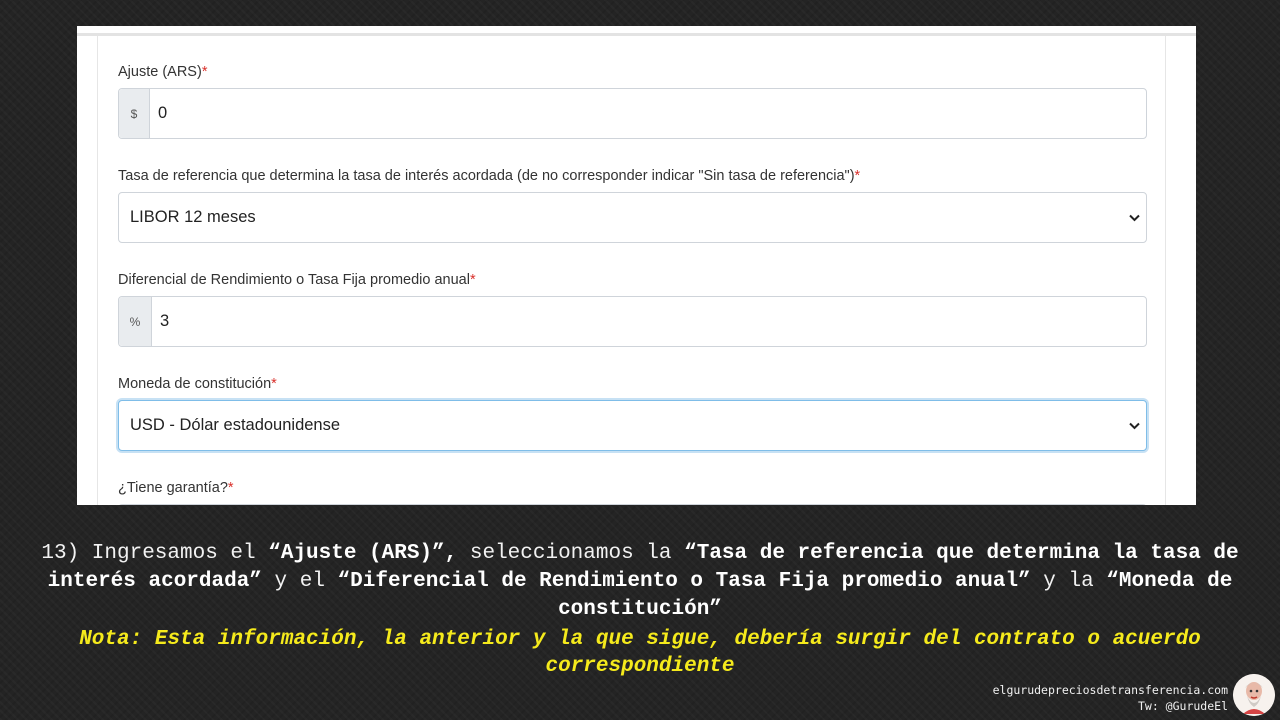 The height and width of the screenshot is (720, 1280). What do you see at coordinates (134, 113) in the screenshot?
I see `dollar-addon: $` at bounding box center [134, 113].